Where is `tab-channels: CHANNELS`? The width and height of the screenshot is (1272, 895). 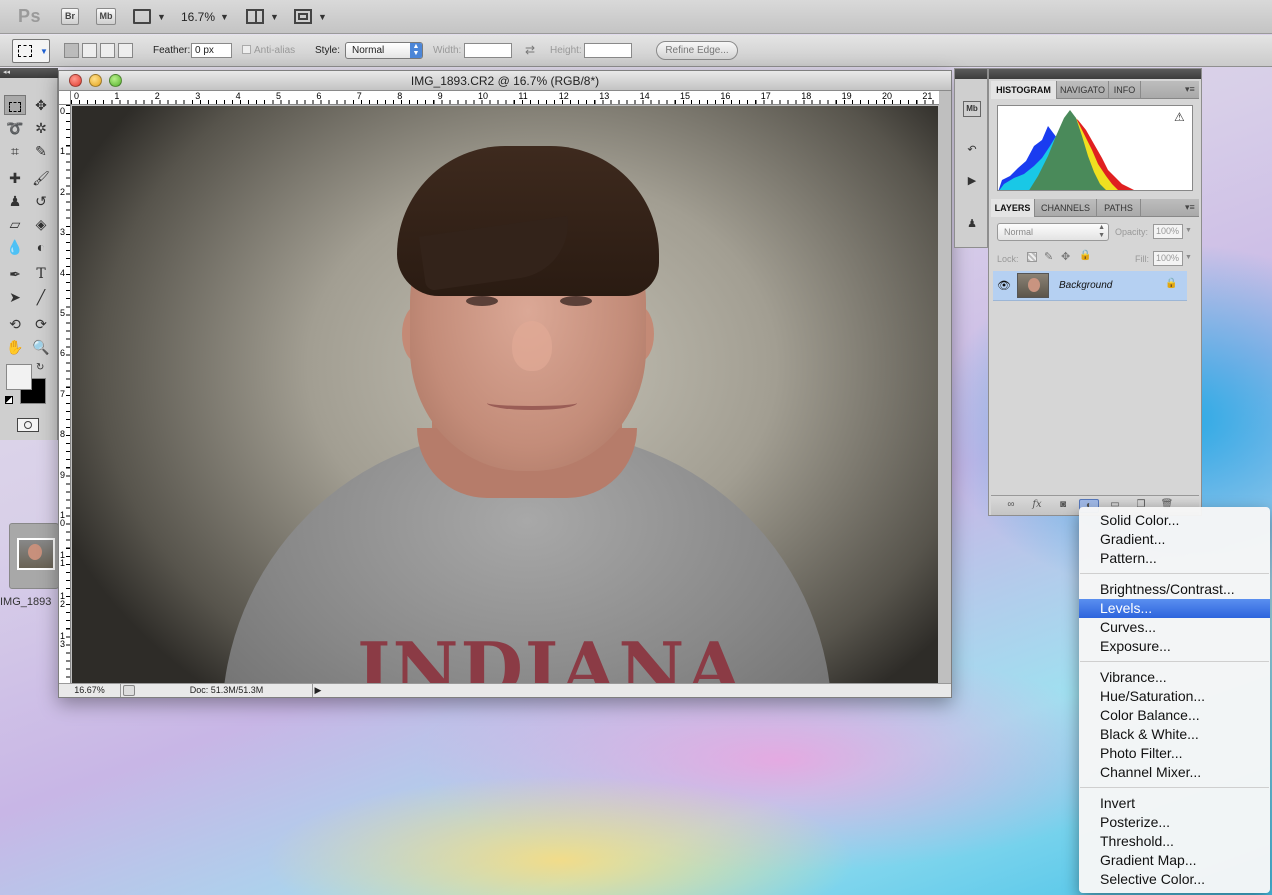
tab-channels: CHANNELS is located at coordinates (1066, 208).